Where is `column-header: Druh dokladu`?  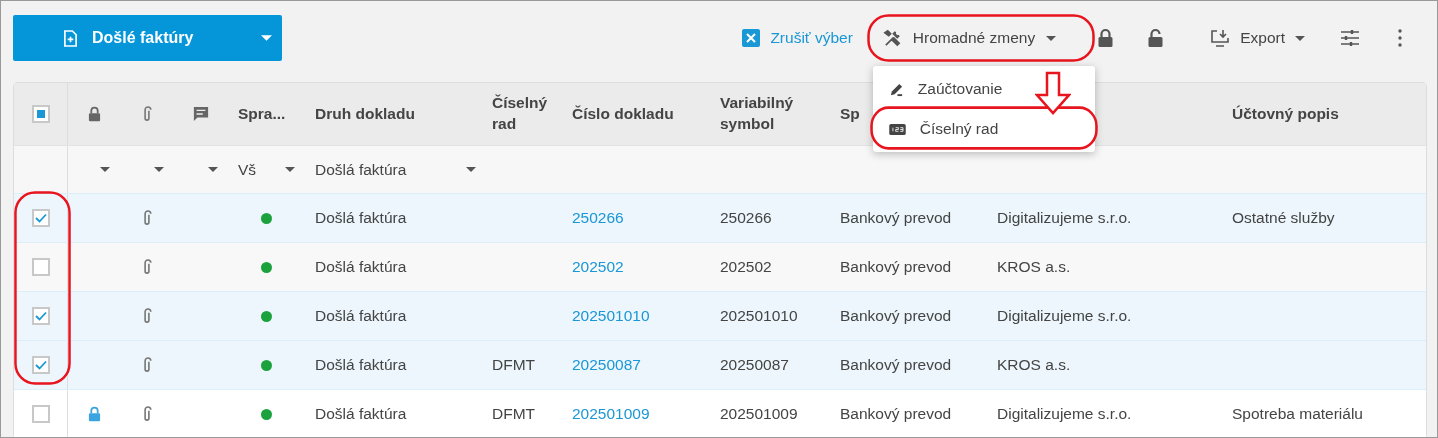 column-header: Druh dokladu is located at coordinates (365, 114).